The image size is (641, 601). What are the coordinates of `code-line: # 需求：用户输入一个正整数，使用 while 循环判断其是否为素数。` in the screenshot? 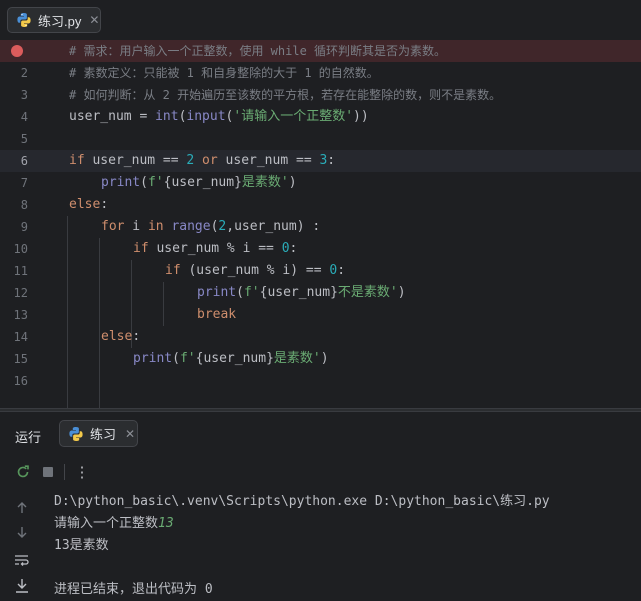 It's located at (320, 51).